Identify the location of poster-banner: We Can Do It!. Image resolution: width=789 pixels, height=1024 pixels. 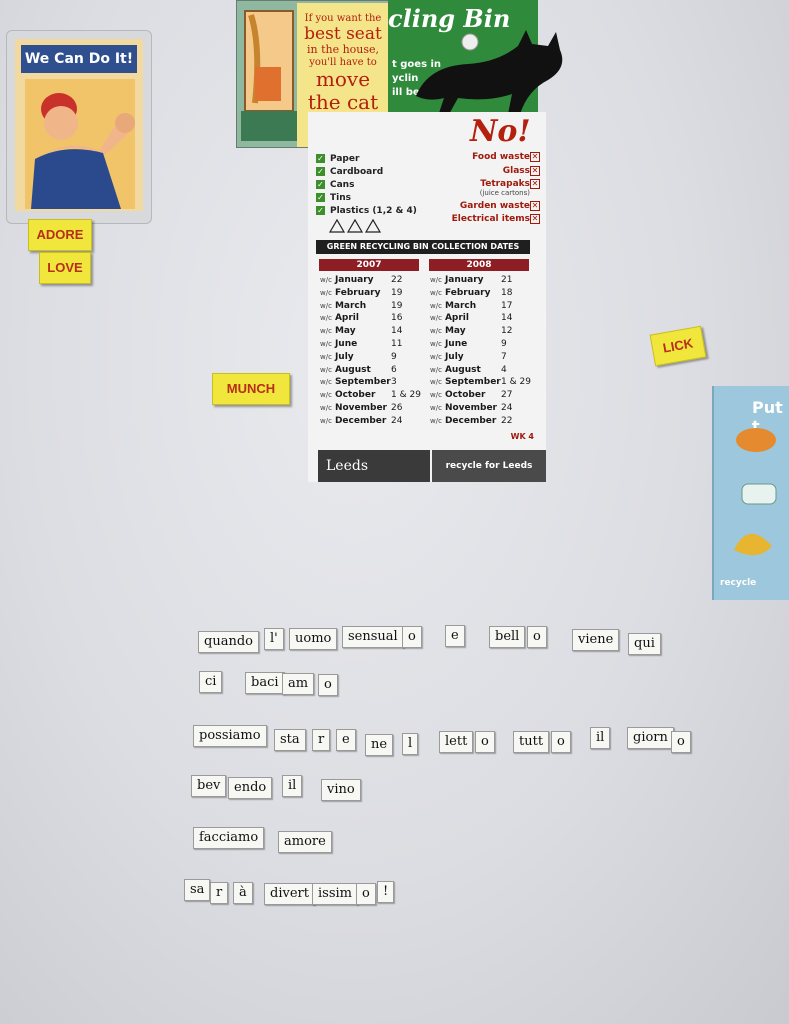
(79, 59).